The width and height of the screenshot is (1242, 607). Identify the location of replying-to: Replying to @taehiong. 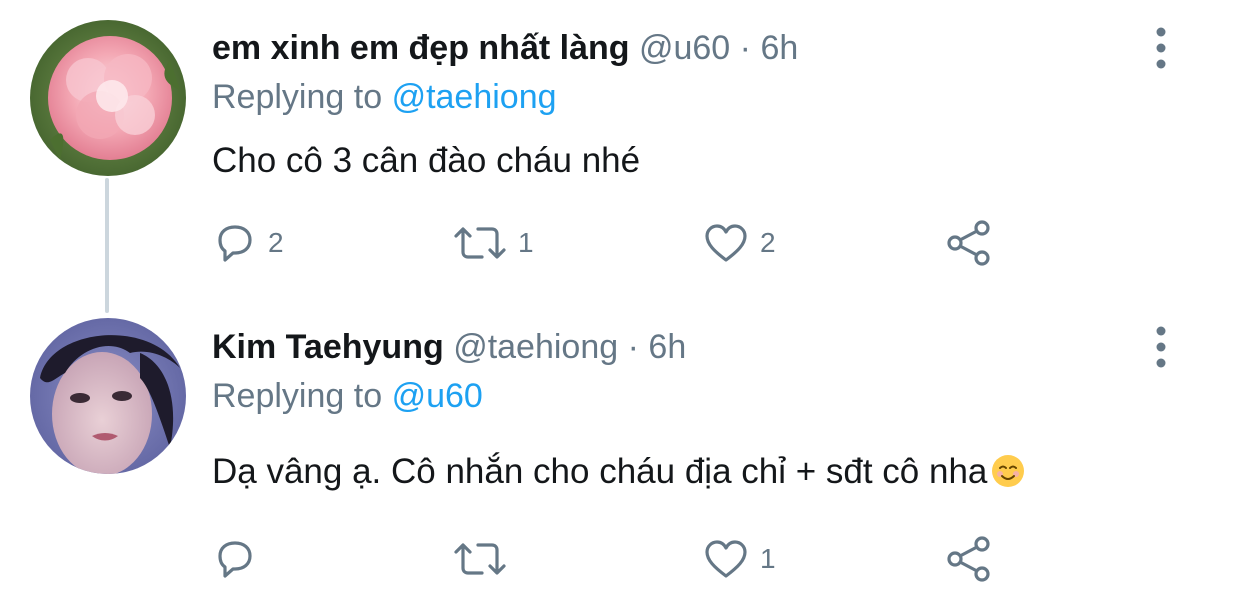
(384, 97).